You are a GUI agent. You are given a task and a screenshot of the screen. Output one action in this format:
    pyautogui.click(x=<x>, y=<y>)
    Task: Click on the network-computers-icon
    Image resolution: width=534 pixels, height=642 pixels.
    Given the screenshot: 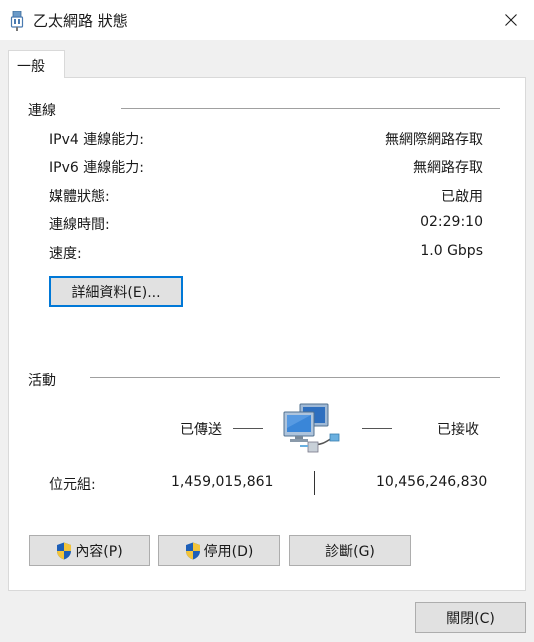 What is the action you would take?
    pyautogui.click(x=311, y=428)
    